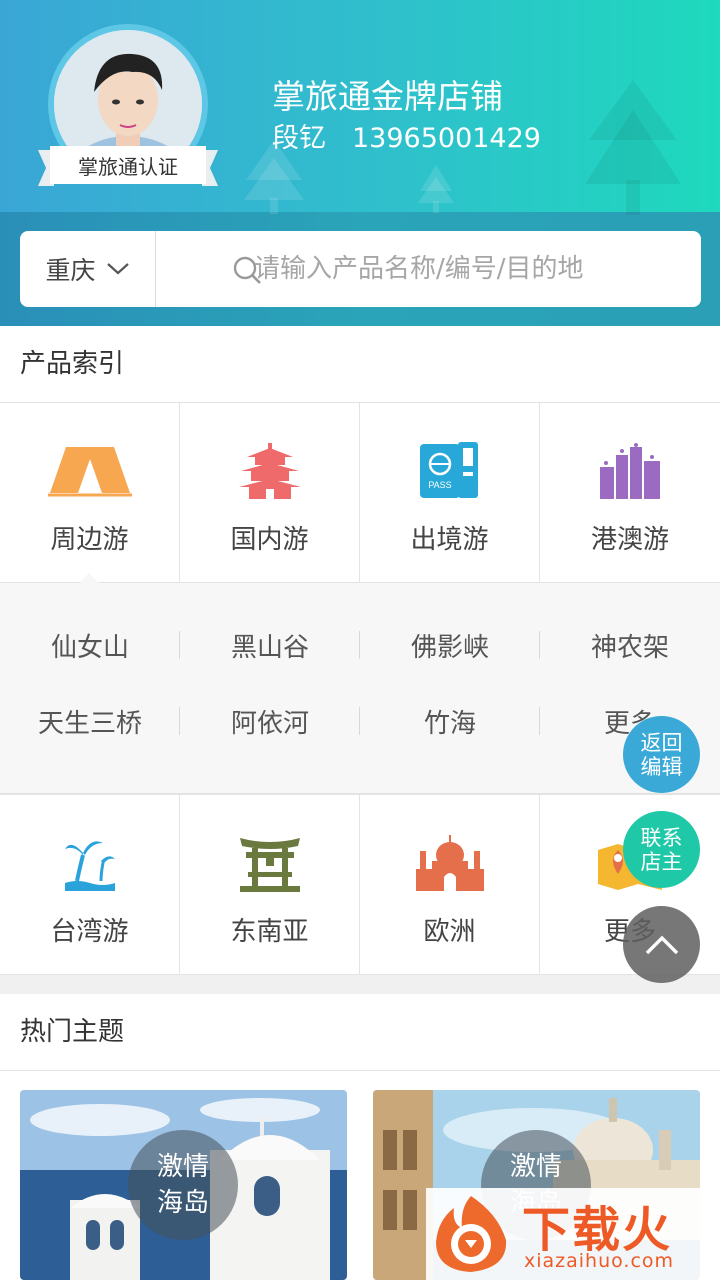  I want to click on search-input, so click(474, 269).